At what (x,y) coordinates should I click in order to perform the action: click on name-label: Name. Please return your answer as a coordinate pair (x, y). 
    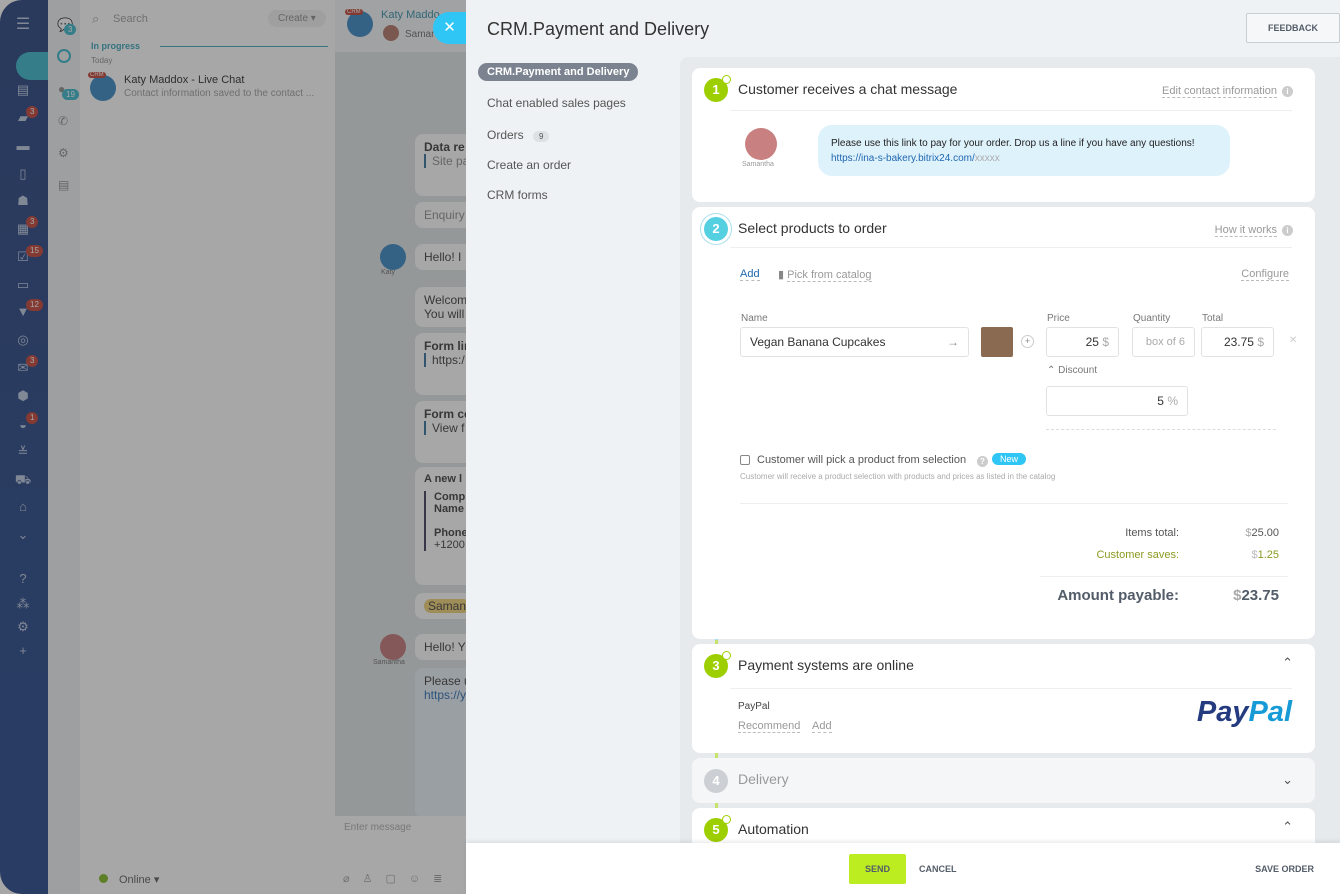
    Looking at the image, I should click on (754, 318).